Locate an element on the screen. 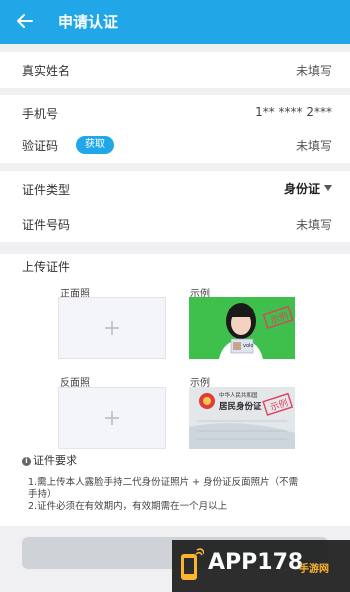 The width and height of the screenshot is (350, 592). upload-title: 上传证件 is located at coordinates (46, 267).